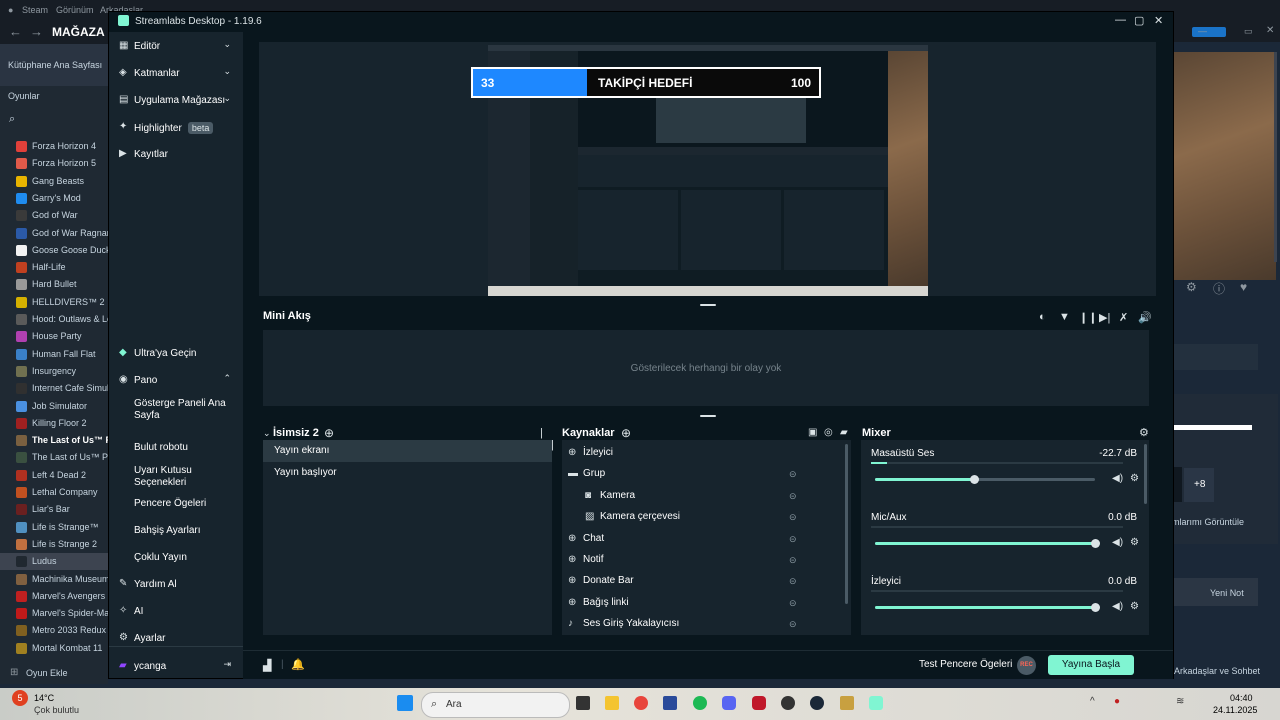 This screenshot has height=720, width=1280. Describe the element at coordinates (161, 447) in the screenshot. I see `cloudbot-link: Bulut robotu` at that location.